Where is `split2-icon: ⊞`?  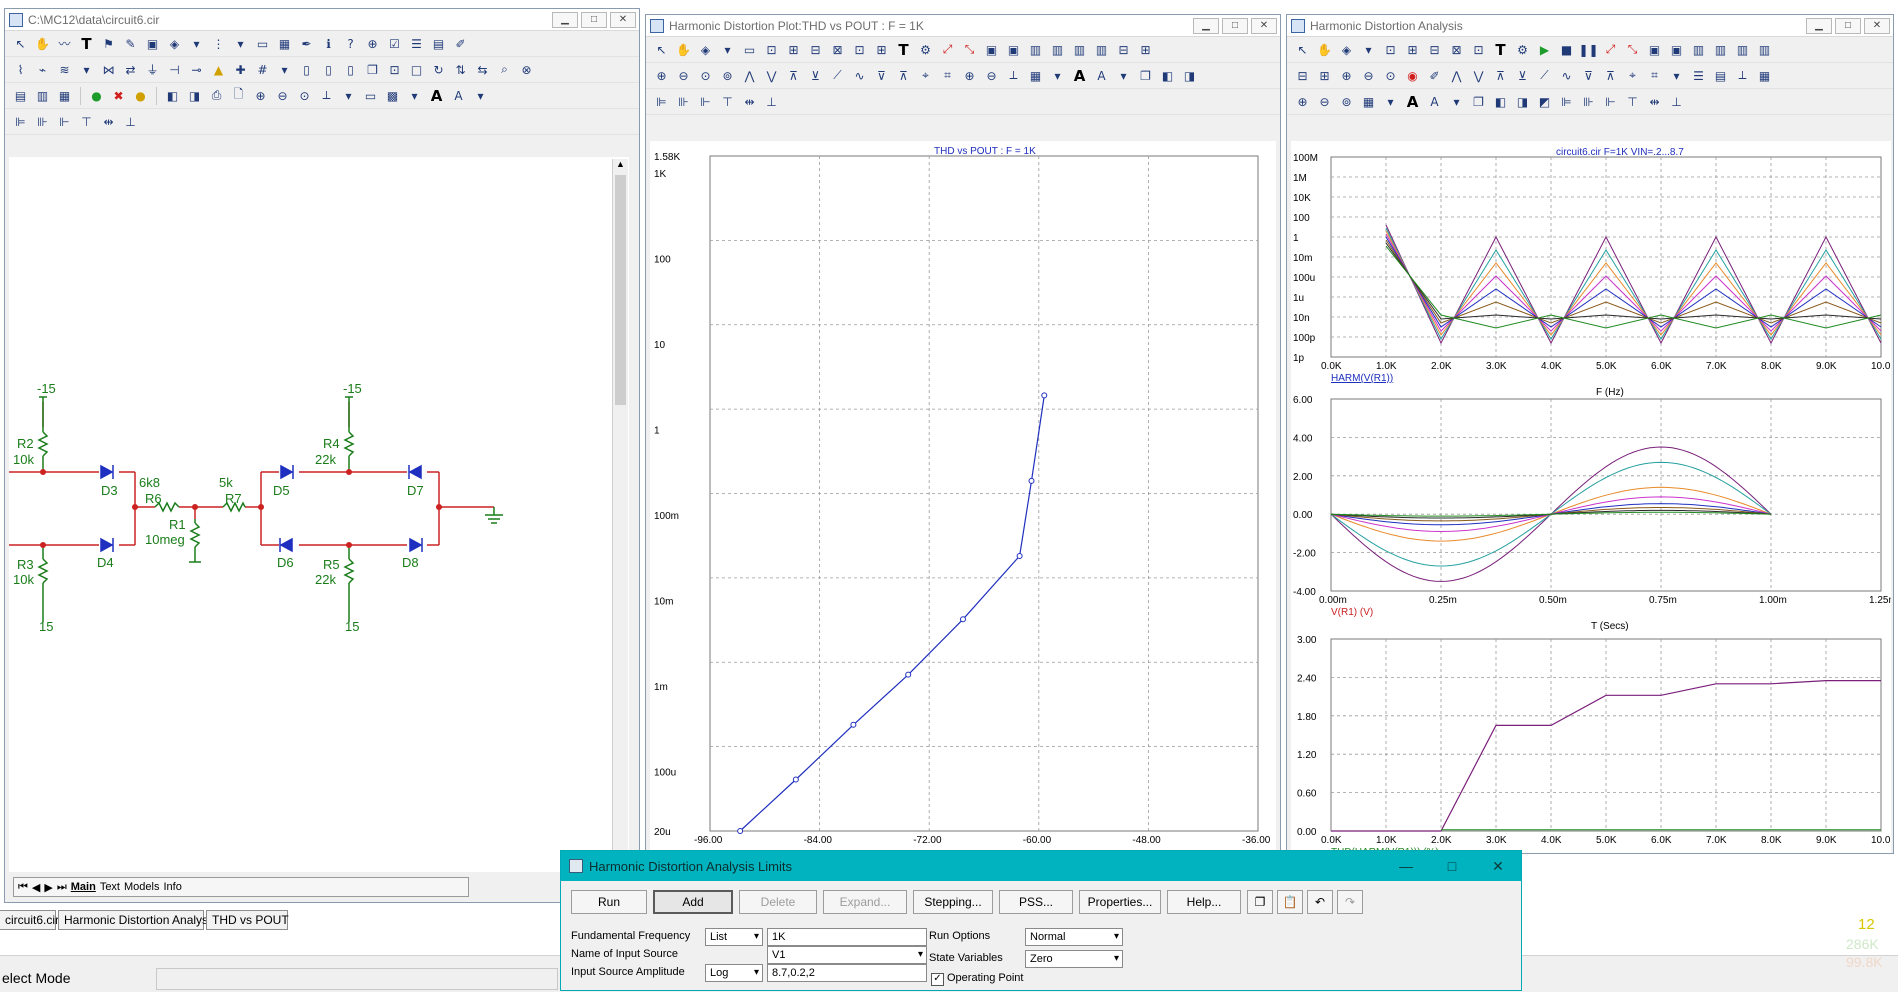 split2-icon: ⊞ is located at coordinates (1324, 75).